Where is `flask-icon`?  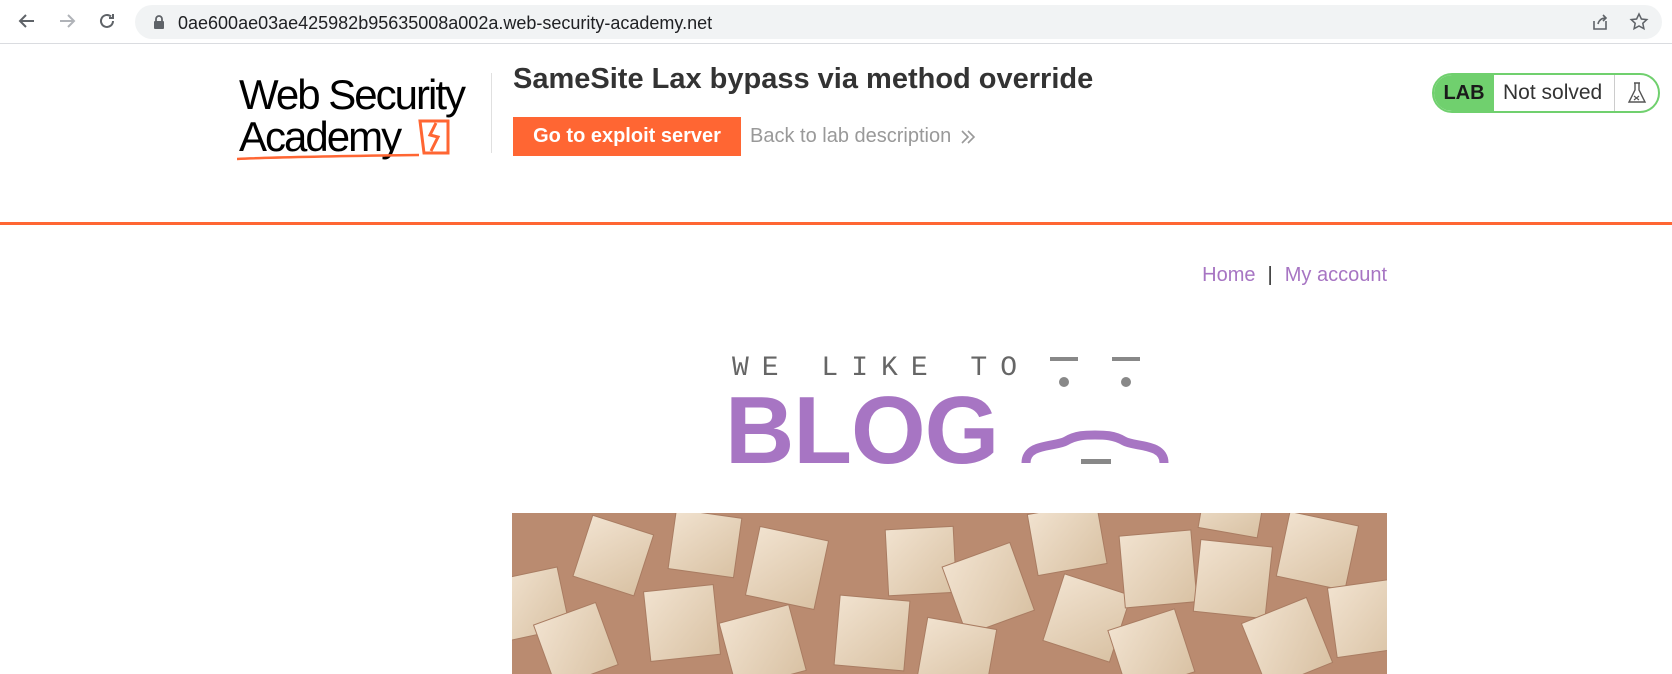 flask-icon is located at coordinates (1636, 93).